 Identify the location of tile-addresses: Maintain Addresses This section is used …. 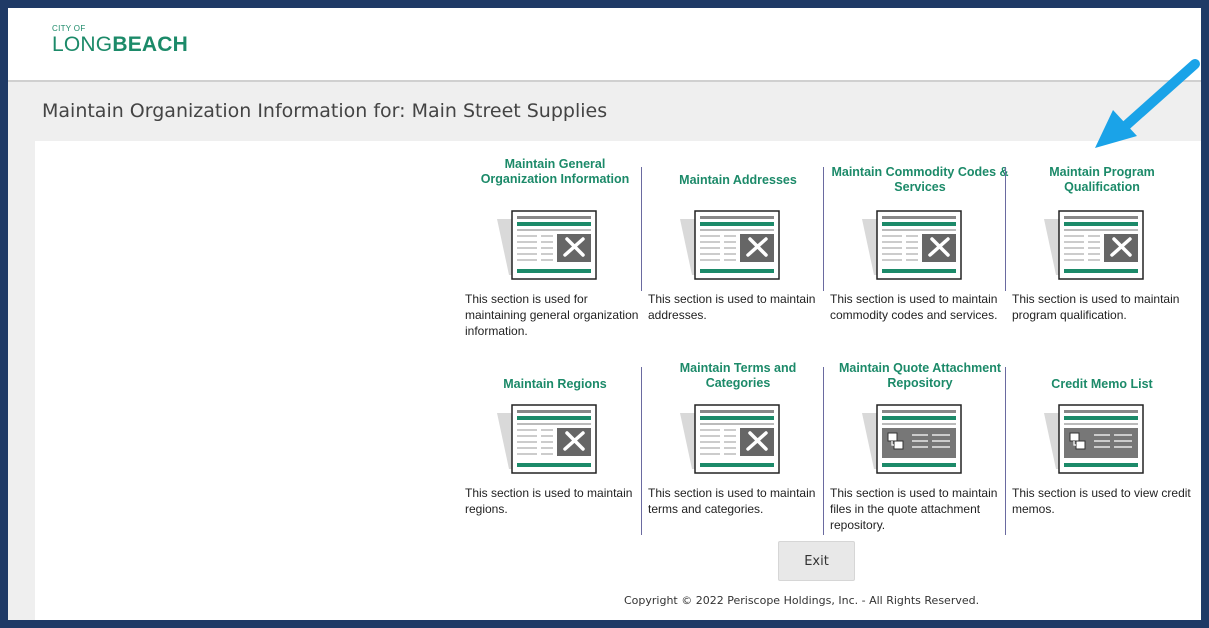
(738, 249).